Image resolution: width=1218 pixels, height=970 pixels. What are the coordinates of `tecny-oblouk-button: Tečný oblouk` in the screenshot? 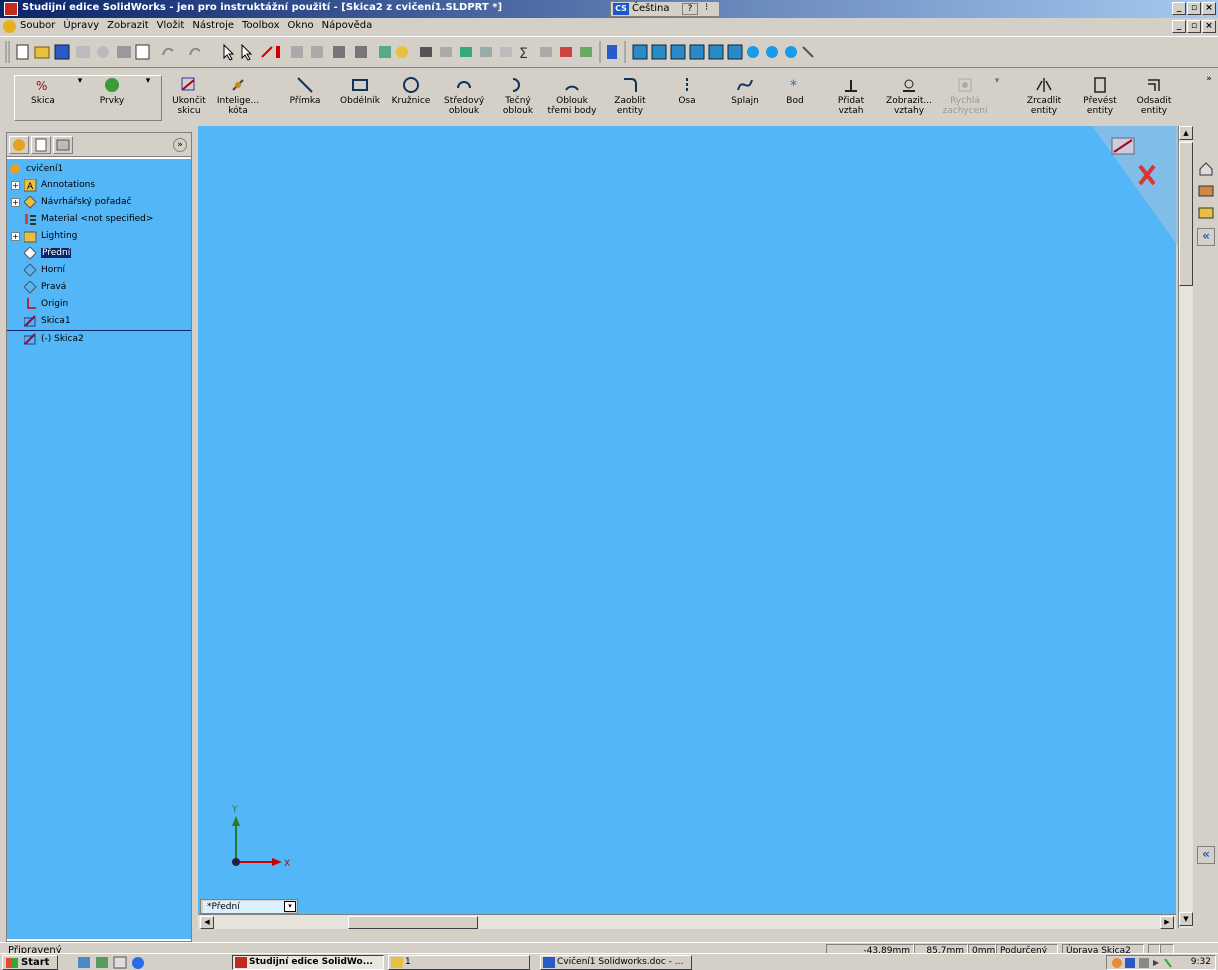 It's located at (518, 96).